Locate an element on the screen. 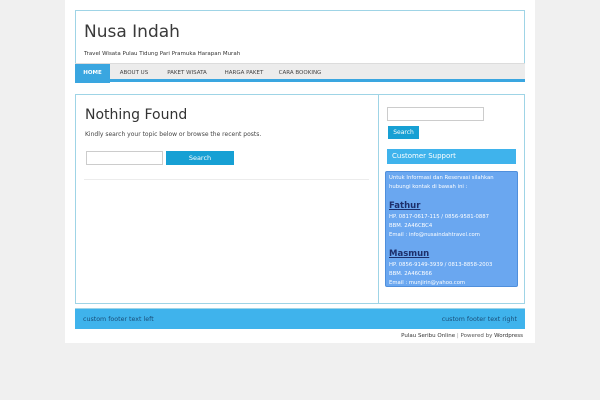 Image resolution: width=600 pixels, height=400 pixels. widget-title: Customer Support is located at coordinates (451, 156).